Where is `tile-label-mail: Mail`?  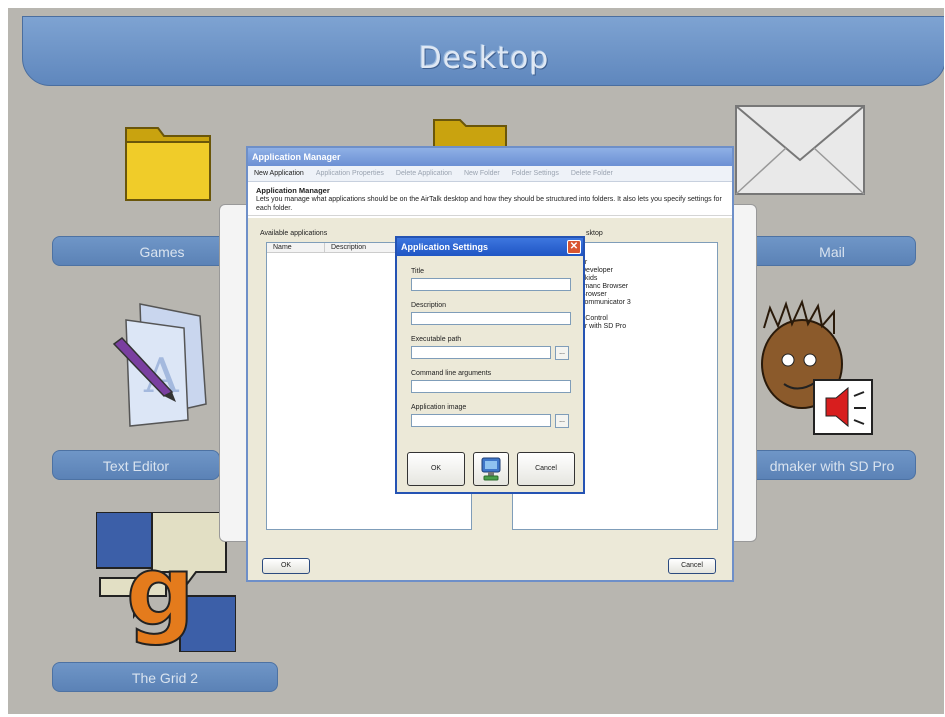
tile-label-mail: Mail is located at coordinates (832, 251).